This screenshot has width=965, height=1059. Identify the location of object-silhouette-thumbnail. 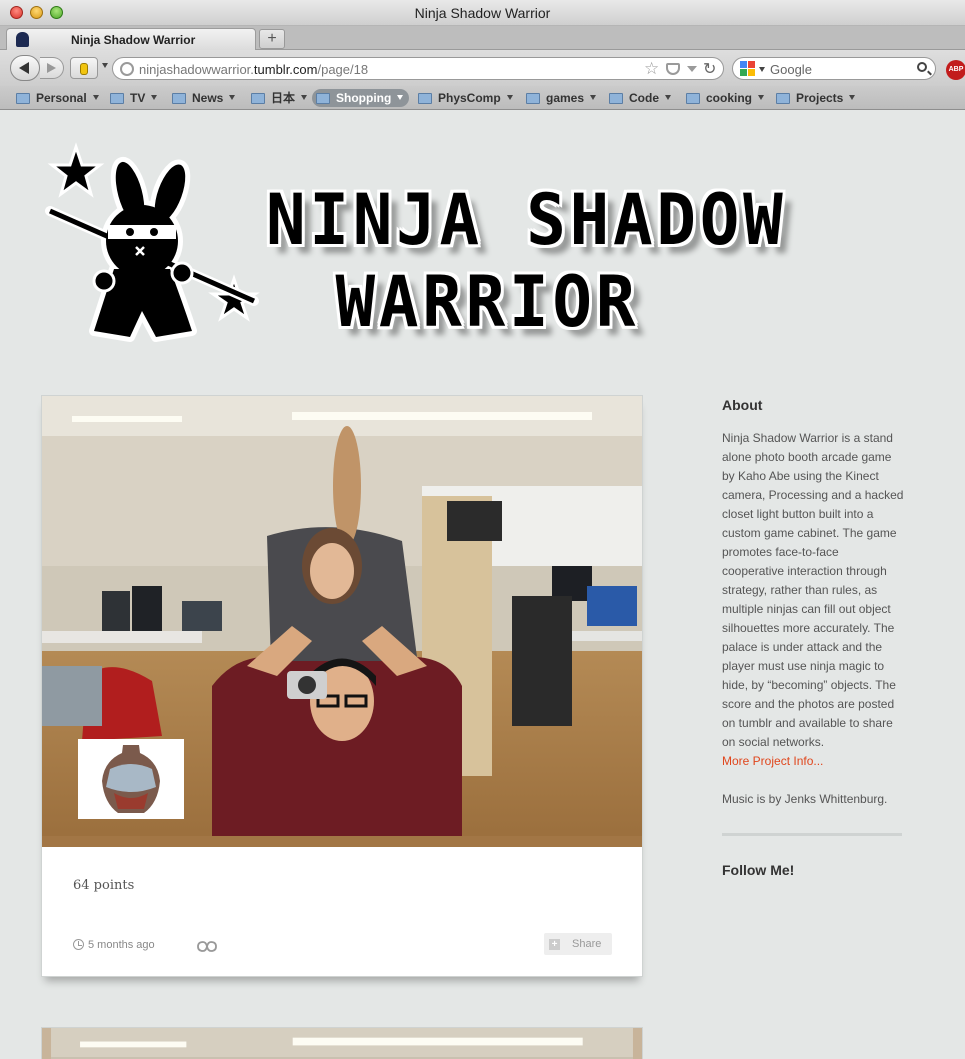
(131, 779).